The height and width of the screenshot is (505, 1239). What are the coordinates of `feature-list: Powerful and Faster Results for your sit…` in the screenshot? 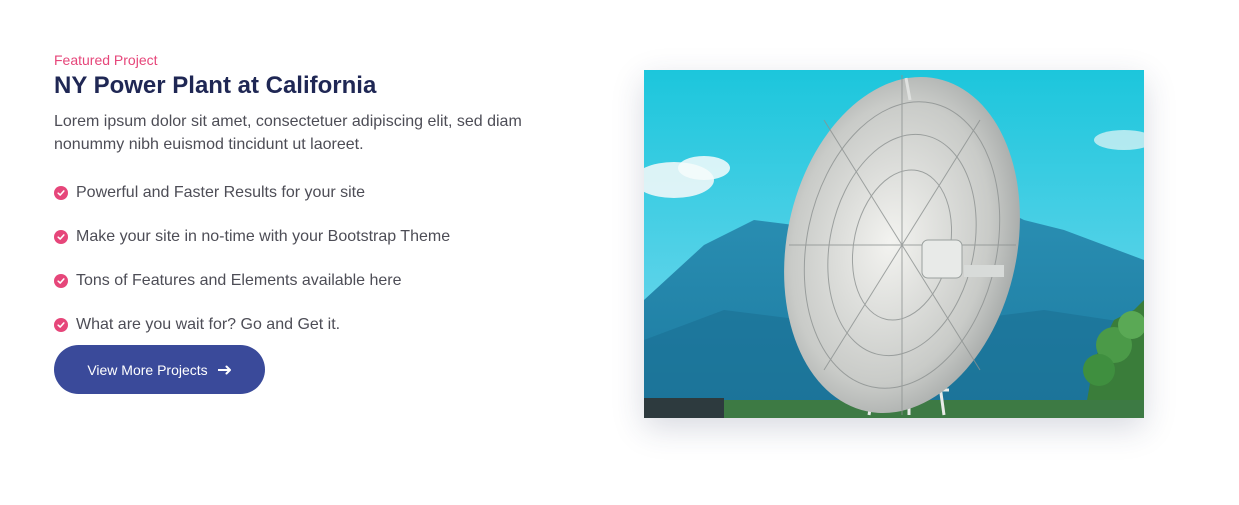 It's located at (314, 259).